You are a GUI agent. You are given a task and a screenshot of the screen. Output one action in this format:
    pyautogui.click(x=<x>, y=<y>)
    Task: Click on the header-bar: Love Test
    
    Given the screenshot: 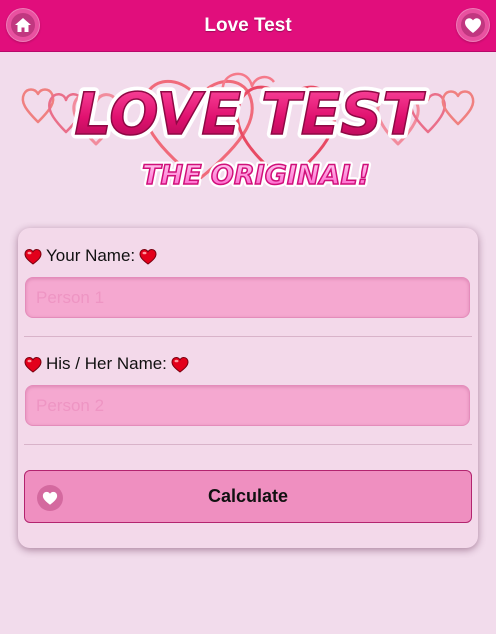 What is the action you would take?
    pyautogui.click(x=248, y=26)
    